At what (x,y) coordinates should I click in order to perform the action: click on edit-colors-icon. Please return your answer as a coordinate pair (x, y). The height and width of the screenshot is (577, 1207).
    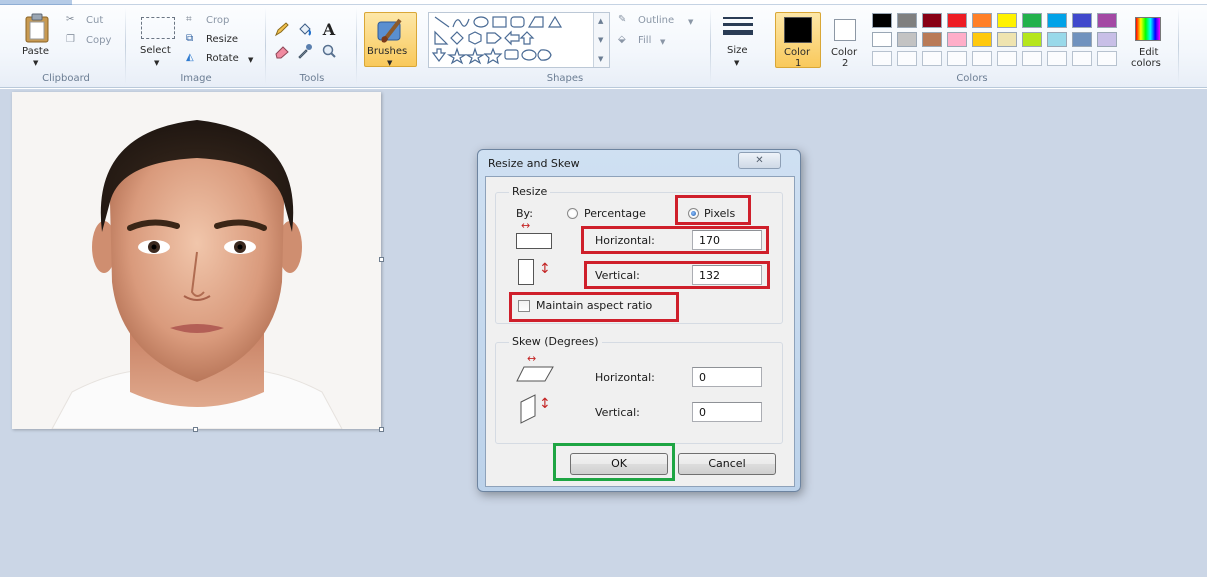
    Looking at the image, I should click on (1148, 29).